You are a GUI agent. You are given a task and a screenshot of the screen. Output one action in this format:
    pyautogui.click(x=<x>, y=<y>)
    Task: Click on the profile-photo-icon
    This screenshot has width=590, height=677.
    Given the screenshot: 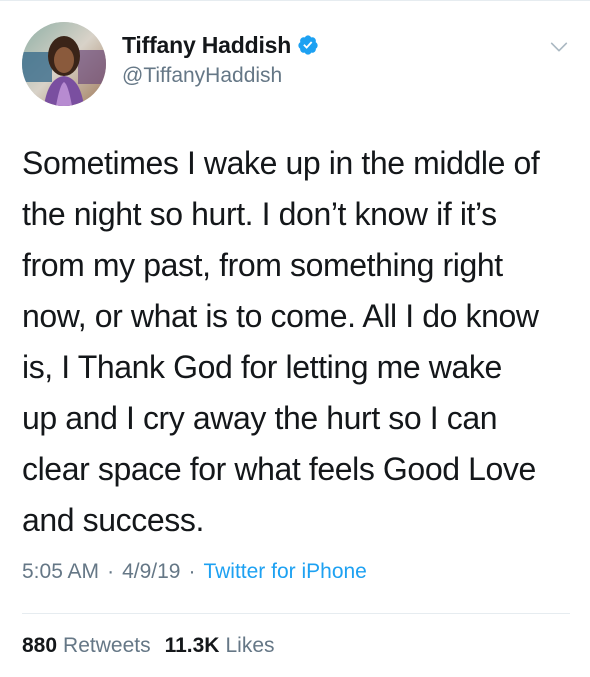 What is the action you would take?
    pyautogui.click(x=64, y=64)
    